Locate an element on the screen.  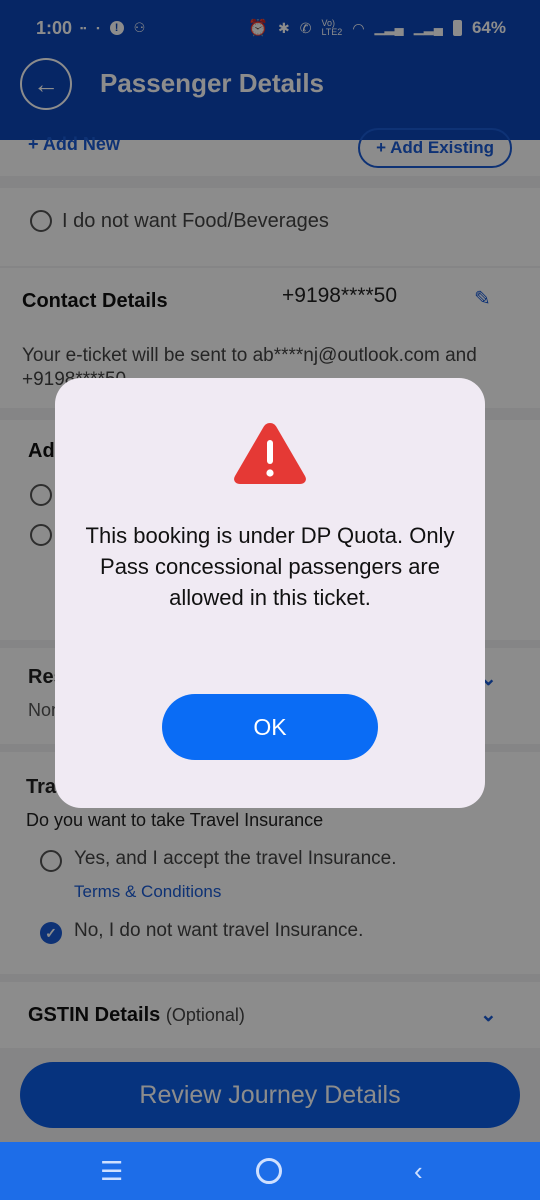
warning-icon is located at coordinates (270, 453).